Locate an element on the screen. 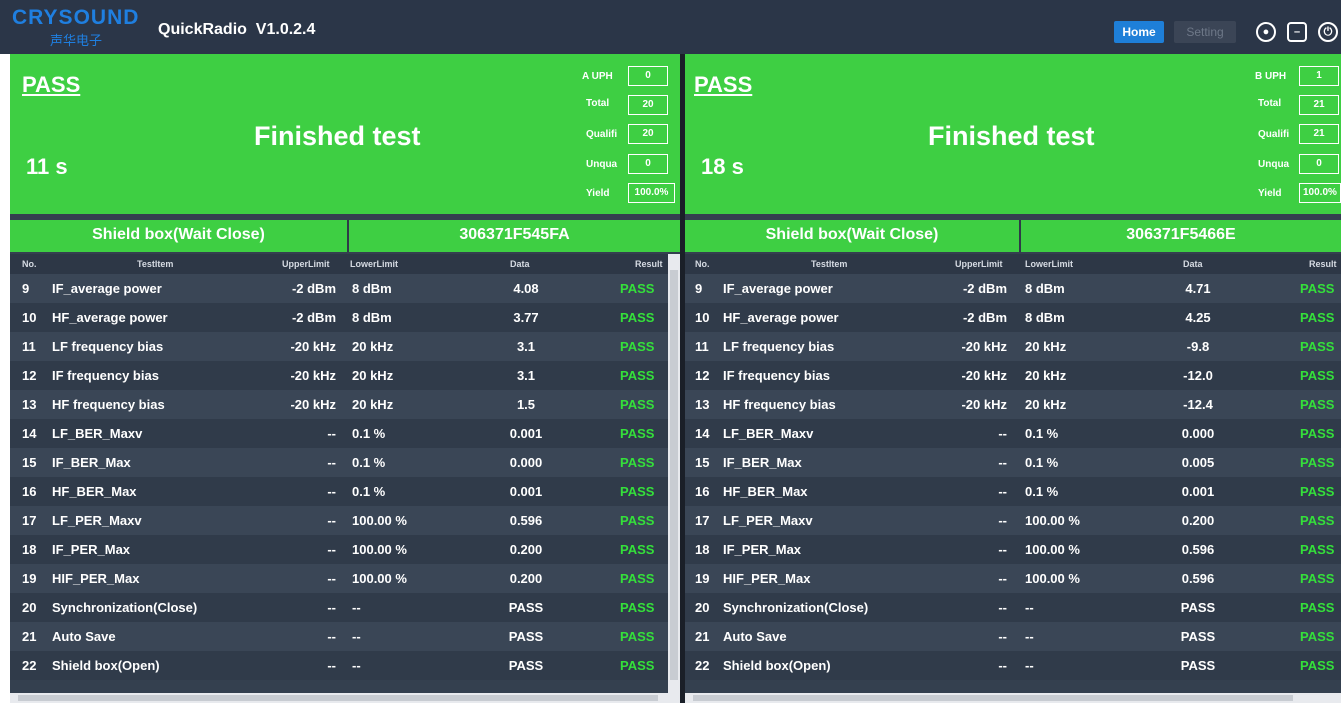  cell-no: 15 is located at coordinates (702, 462).